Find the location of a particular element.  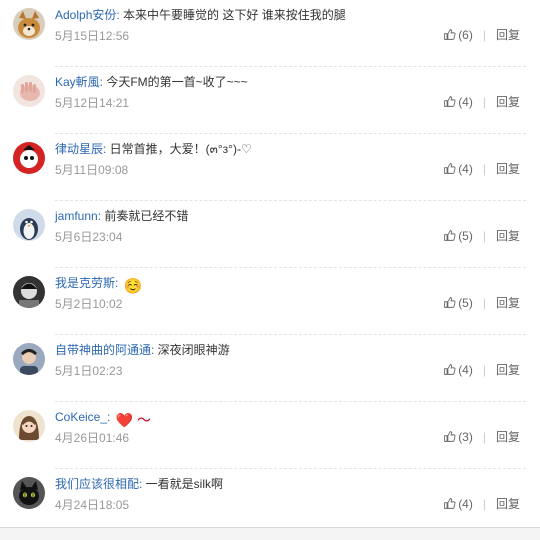

comment-time: 5月1日02:23 is located at coordinates (89, 371).